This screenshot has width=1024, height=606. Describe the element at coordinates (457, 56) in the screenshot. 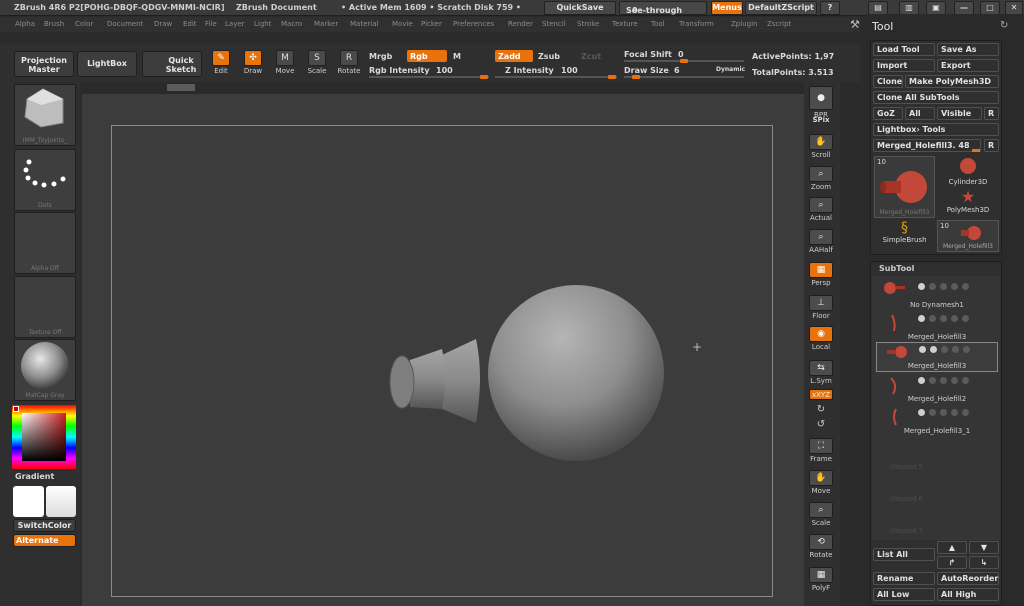

I see `m-button: M` at that location.